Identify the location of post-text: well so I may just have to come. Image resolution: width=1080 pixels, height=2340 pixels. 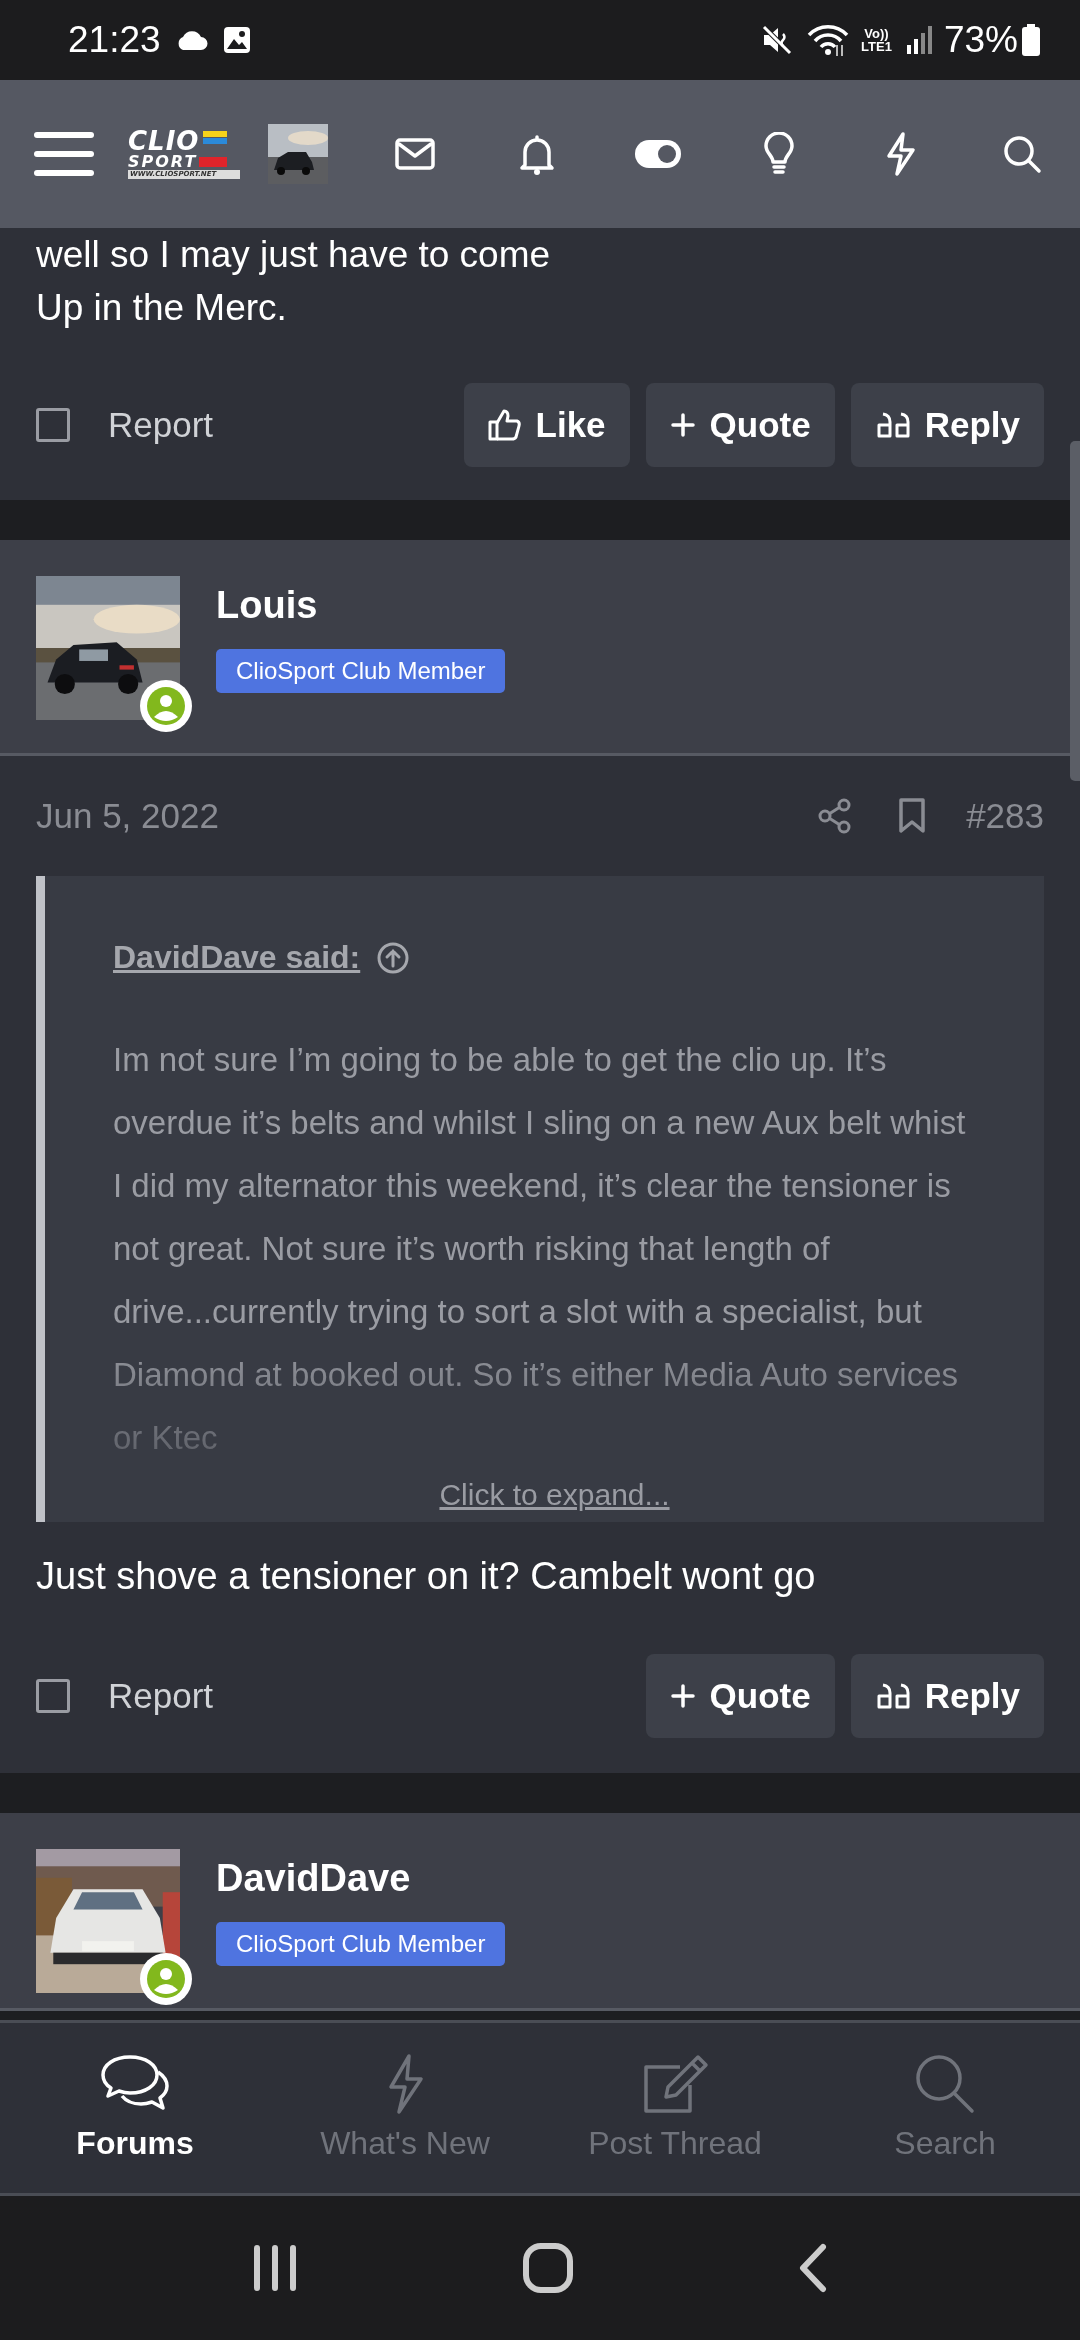
(293, 255).